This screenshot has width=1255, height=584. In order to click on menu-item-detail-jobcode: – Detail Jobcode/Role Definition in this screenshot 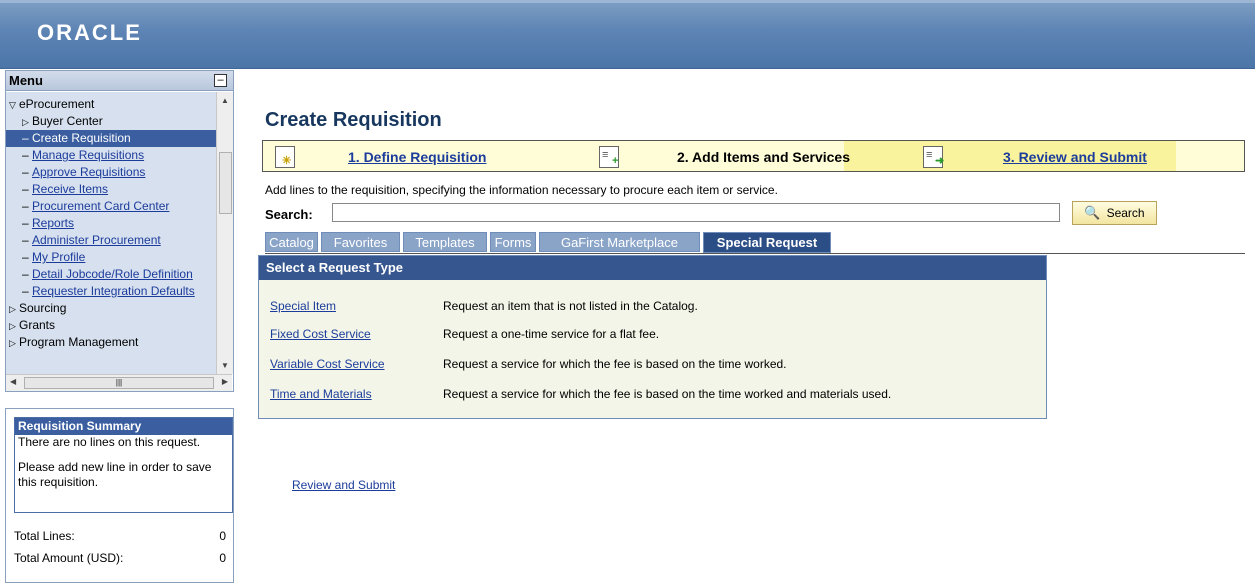, I will do `click(119, 274)`.